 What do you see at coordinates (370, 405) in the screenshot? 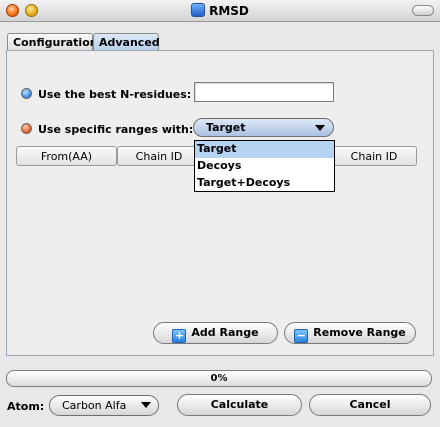
I see `cancel-button: Cancel` at bounding box center [370, 405].